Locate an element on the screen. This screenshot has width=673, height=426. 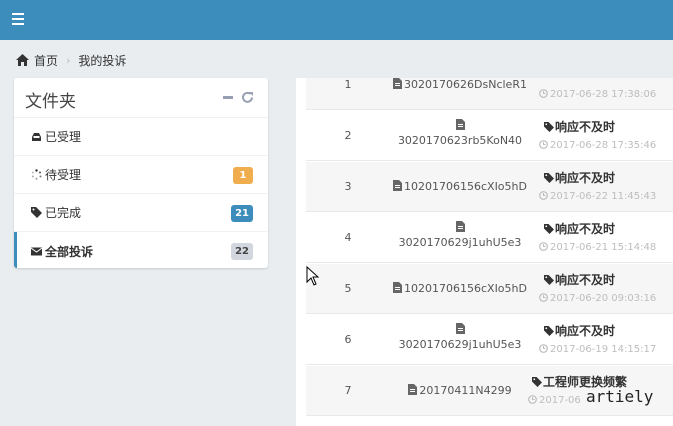
complaint-time: 2017-06-28 17:35:46 is located at coordinates (597, 145).